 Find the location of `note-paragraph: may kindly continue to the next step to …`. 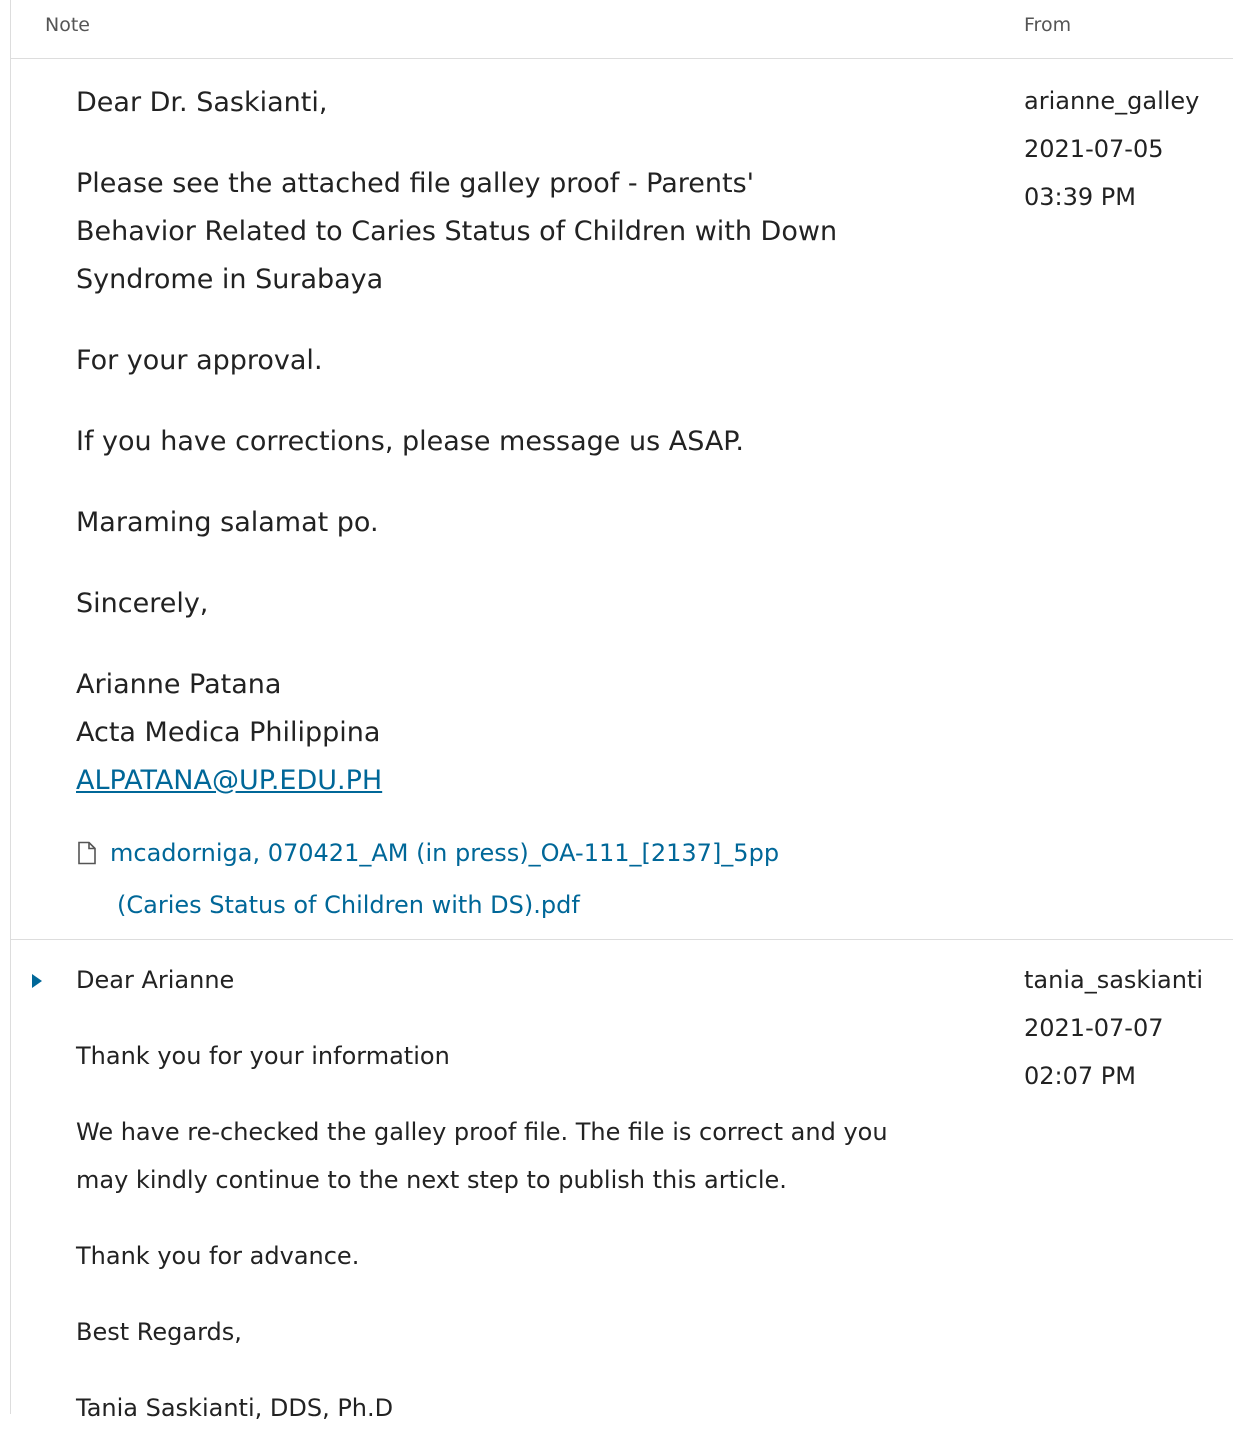

note-paragraph: may kindly continue to the next step to … is located at coordinates (431, 1180).